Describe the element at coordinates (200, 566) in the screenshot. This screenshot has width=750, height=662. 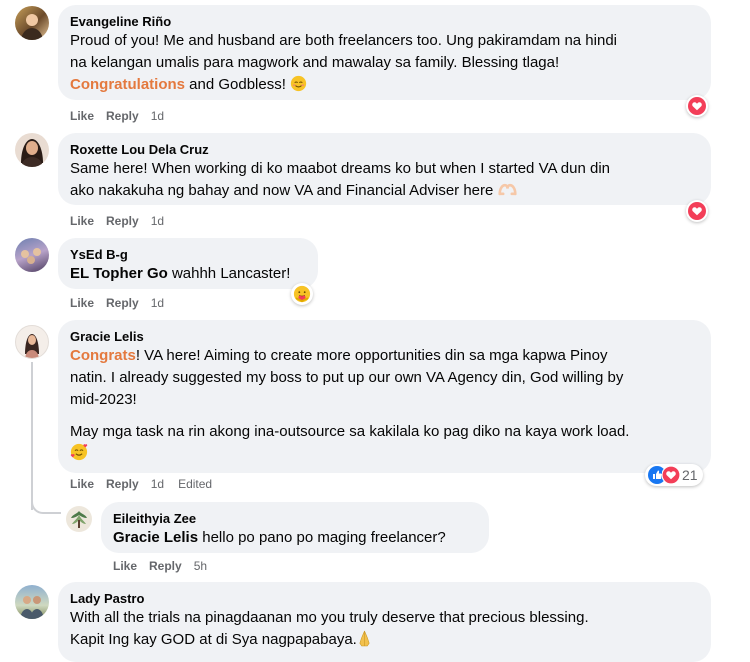
I see `timestamp: 5h` at that location.